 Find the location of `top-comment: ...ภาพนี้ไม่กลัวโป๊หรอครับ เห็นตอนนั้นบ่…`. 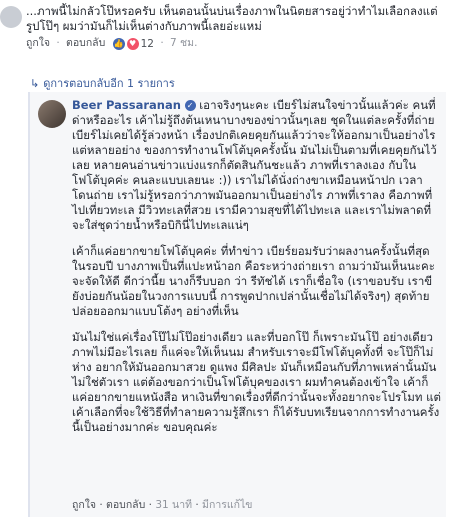

top-comment: ...ภาพนี้ไม่กลัวโป๊หรอครับ เห็นตอนนั้นบ่… is located at coordinates (233, 27).